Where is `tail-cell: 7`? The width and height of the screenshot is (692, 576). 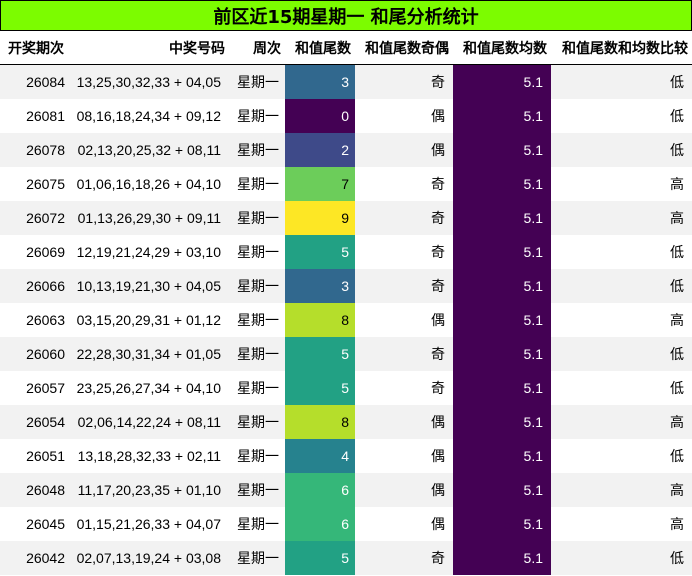 tail-cell: 7 is located at coordinates (320, 184).